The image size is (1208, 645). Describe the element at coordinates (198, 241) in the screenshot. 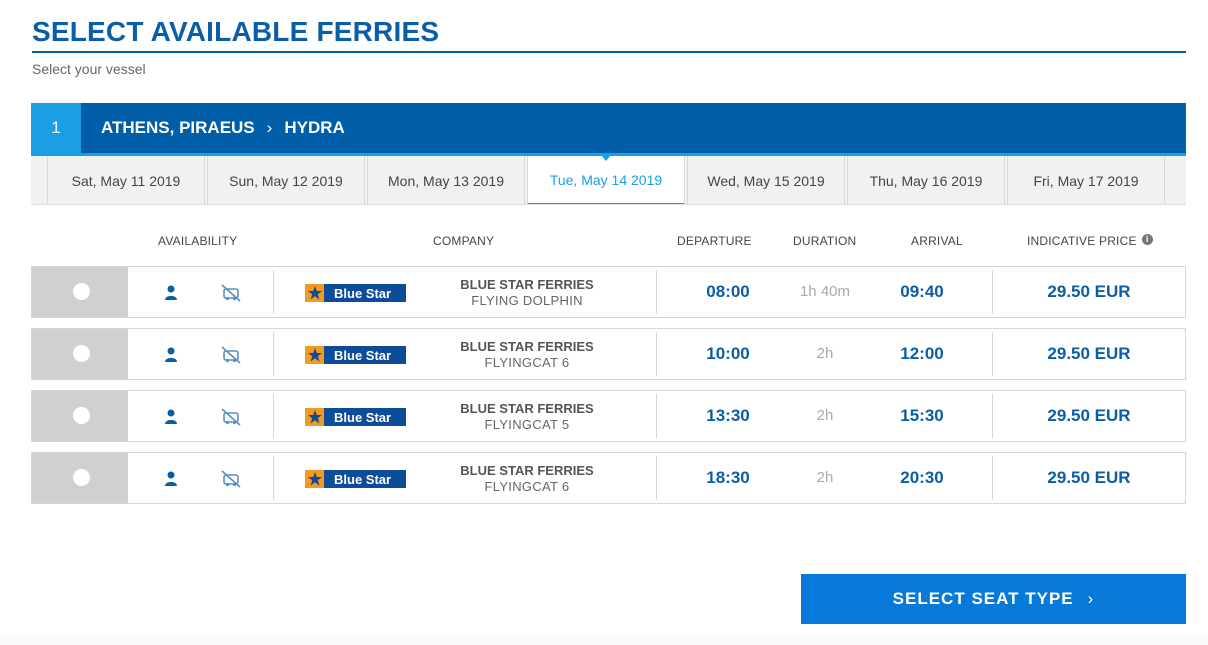

I see `column-header-availability: AVAILABILITY` at that location.